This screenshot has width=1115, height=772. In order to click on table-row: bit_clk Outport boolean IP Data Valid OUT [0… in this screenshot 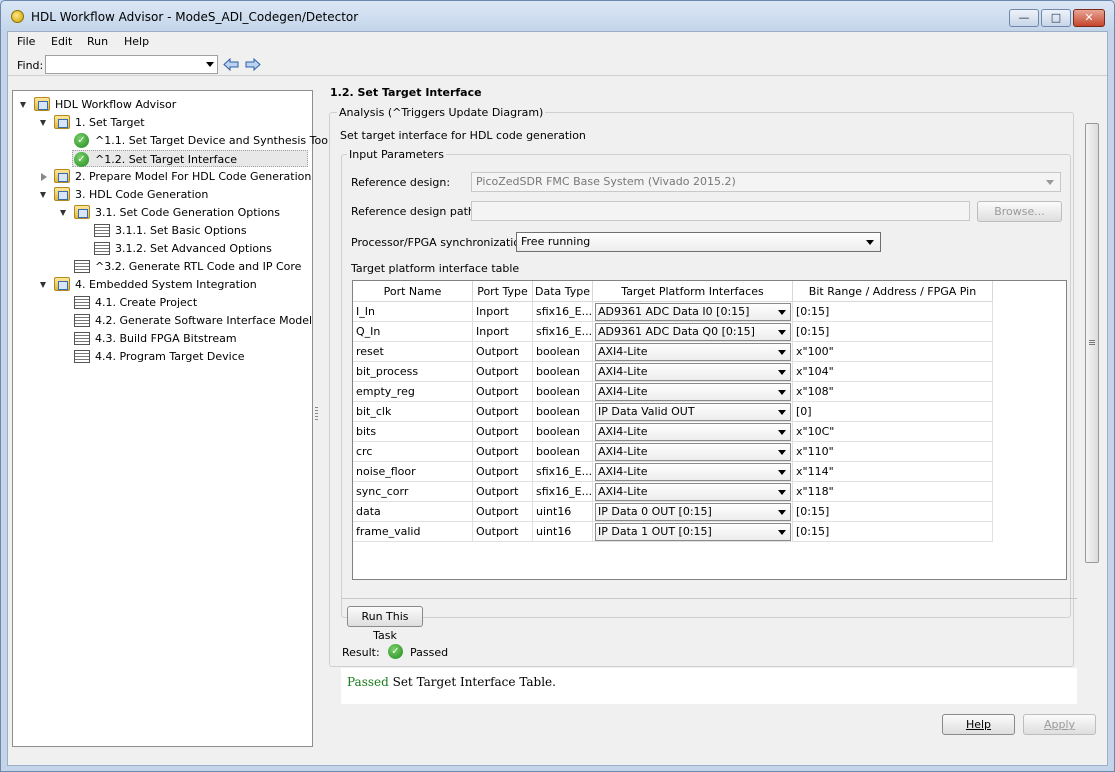, I will do `click(673, 412)`.